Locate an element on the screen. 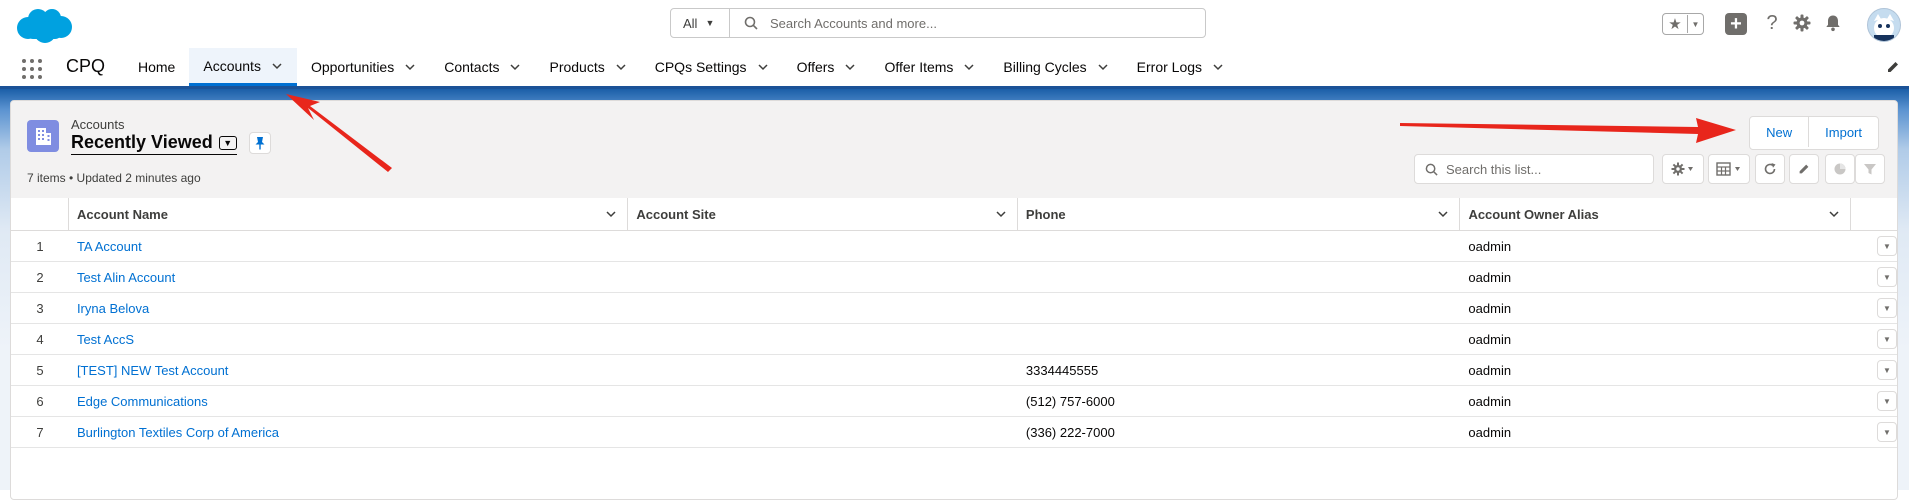 This screenshot has width=1909, height=500. edit-list-button is located at coordinates (1804, 169).